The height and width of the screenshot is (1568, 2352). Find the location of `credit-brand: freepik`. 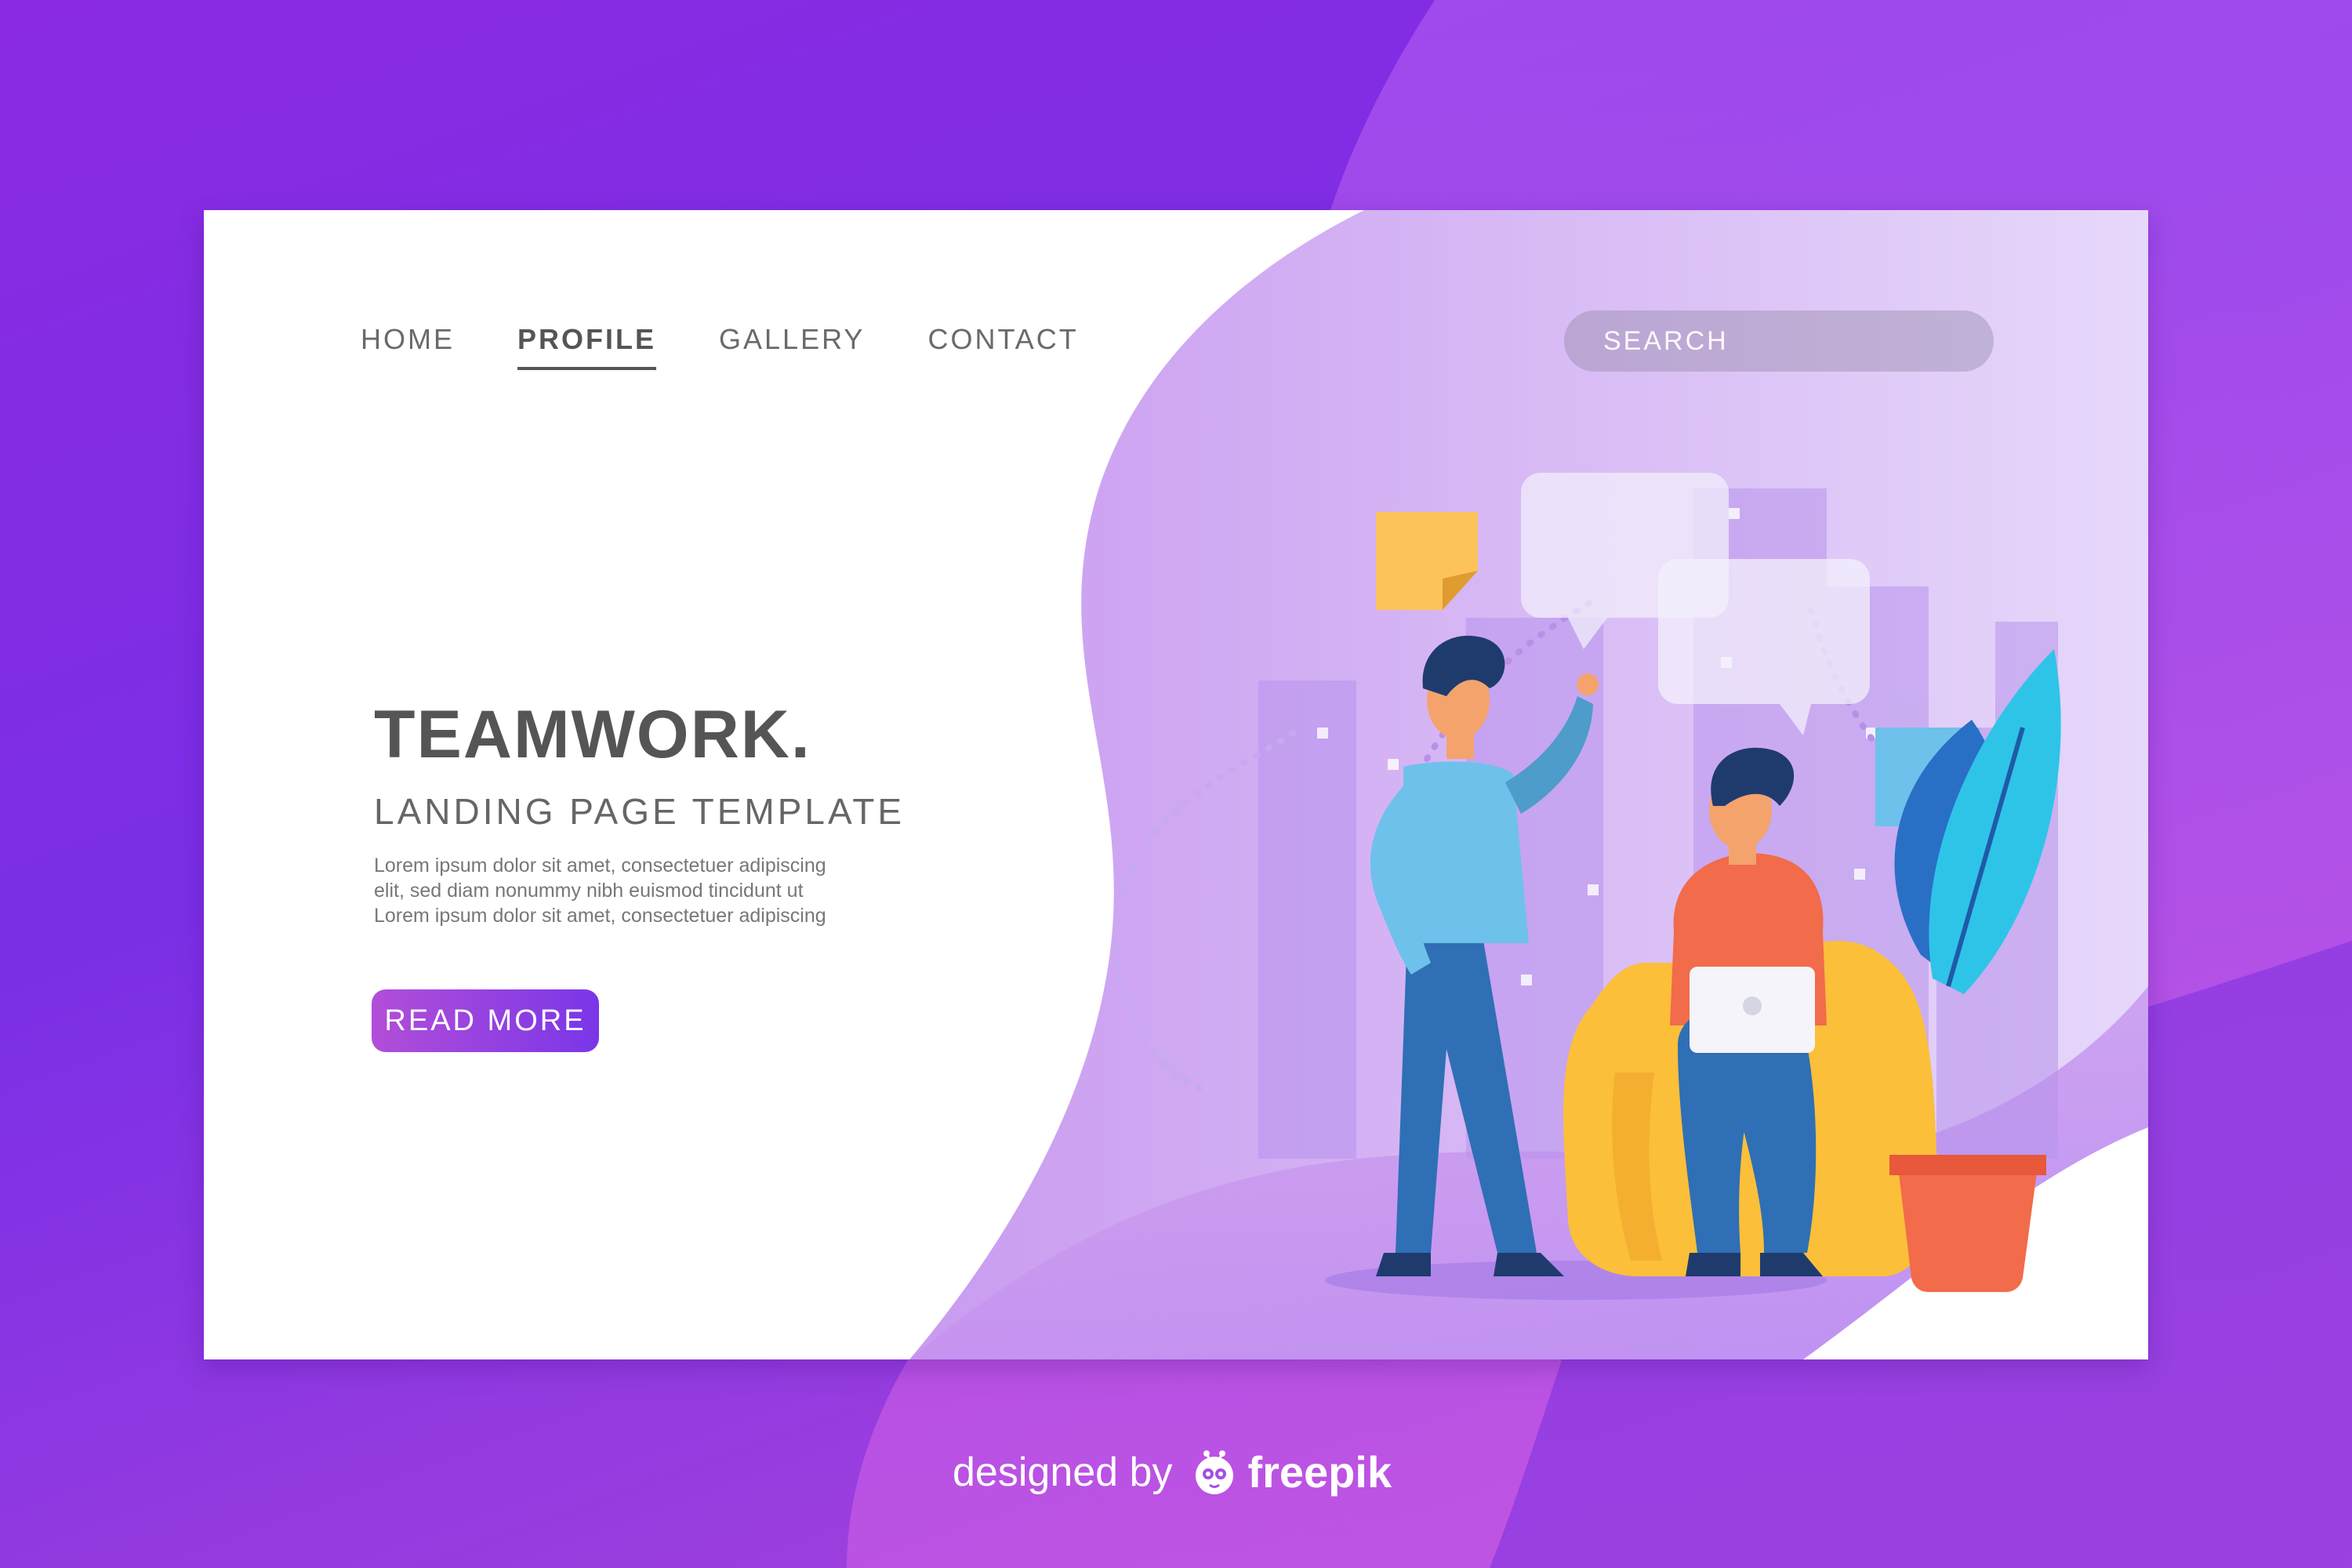

credit-brand: freepik is located at coordinates (1319, 1471).